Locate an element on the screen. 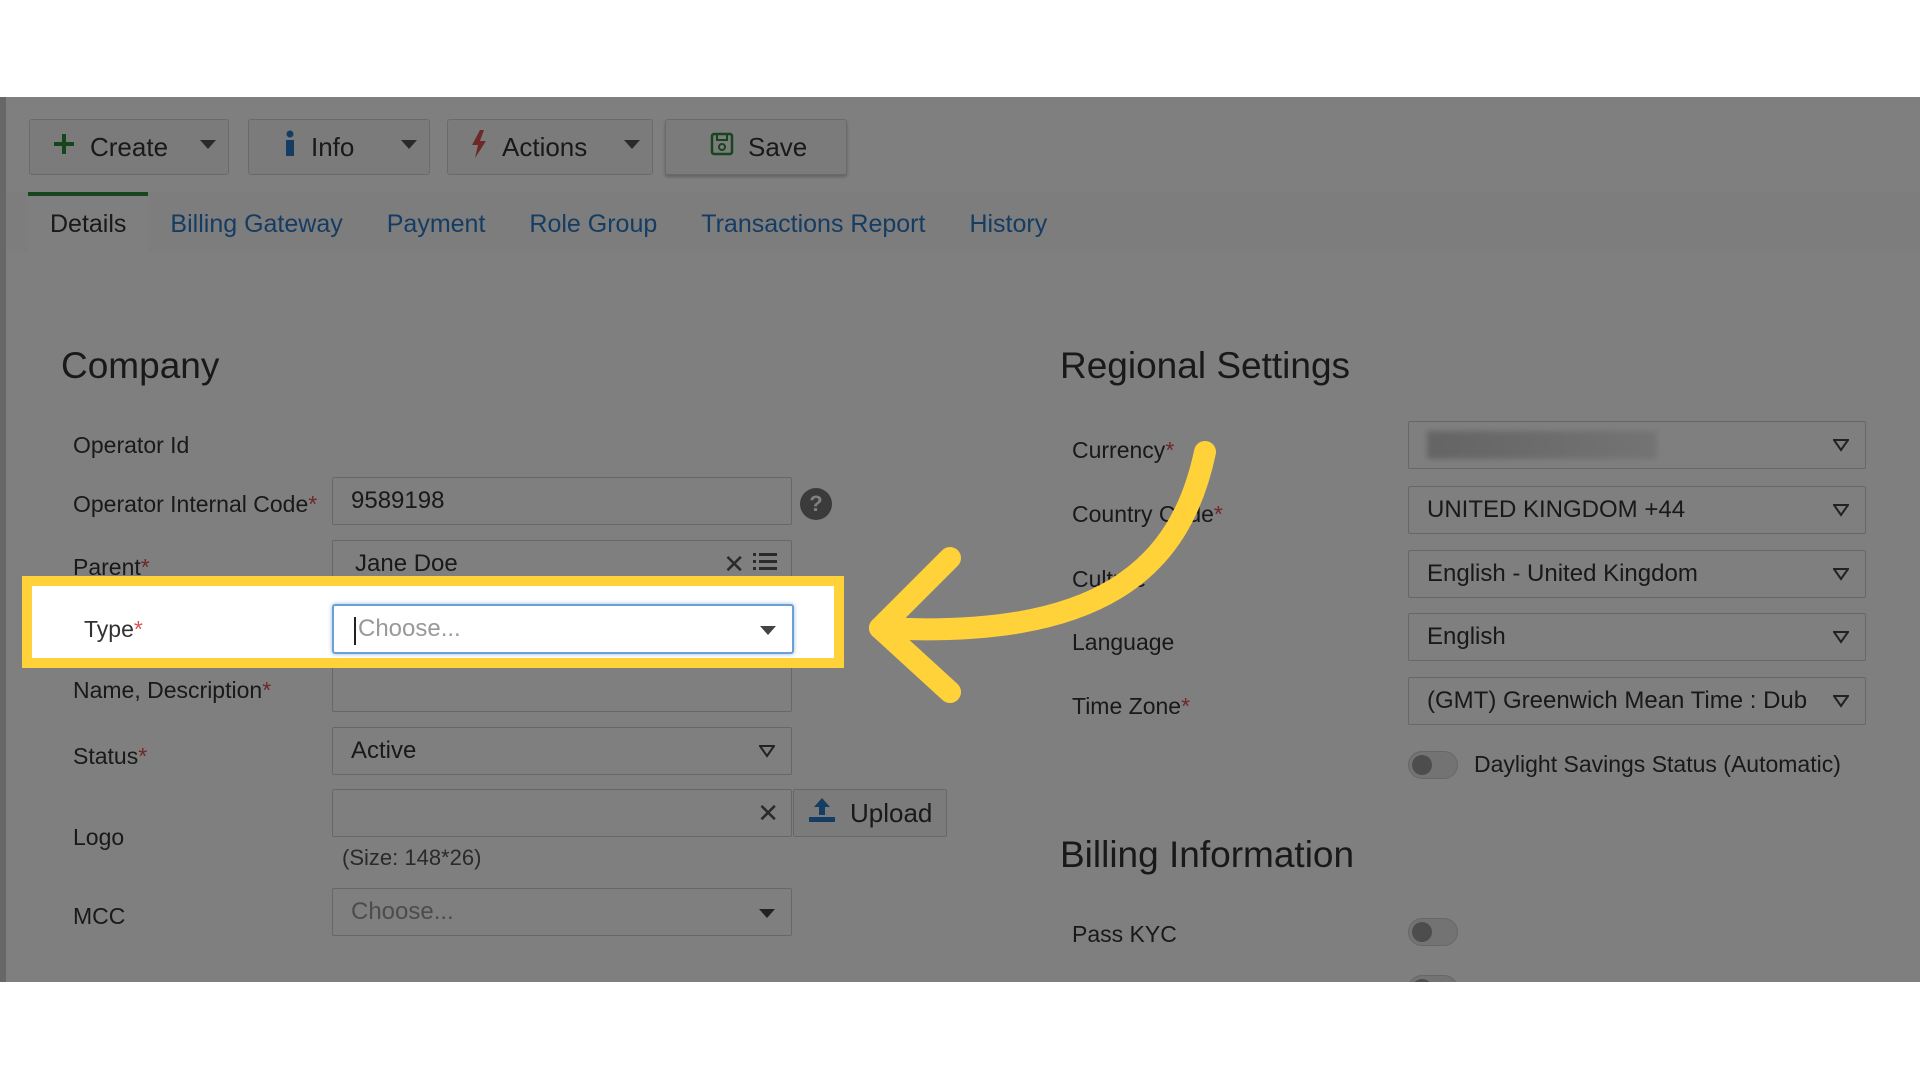 The width and height of the screenshot is (1920, 1080). logo-size-hint: (Size: 148*26) is located at coordinates (412, 857).